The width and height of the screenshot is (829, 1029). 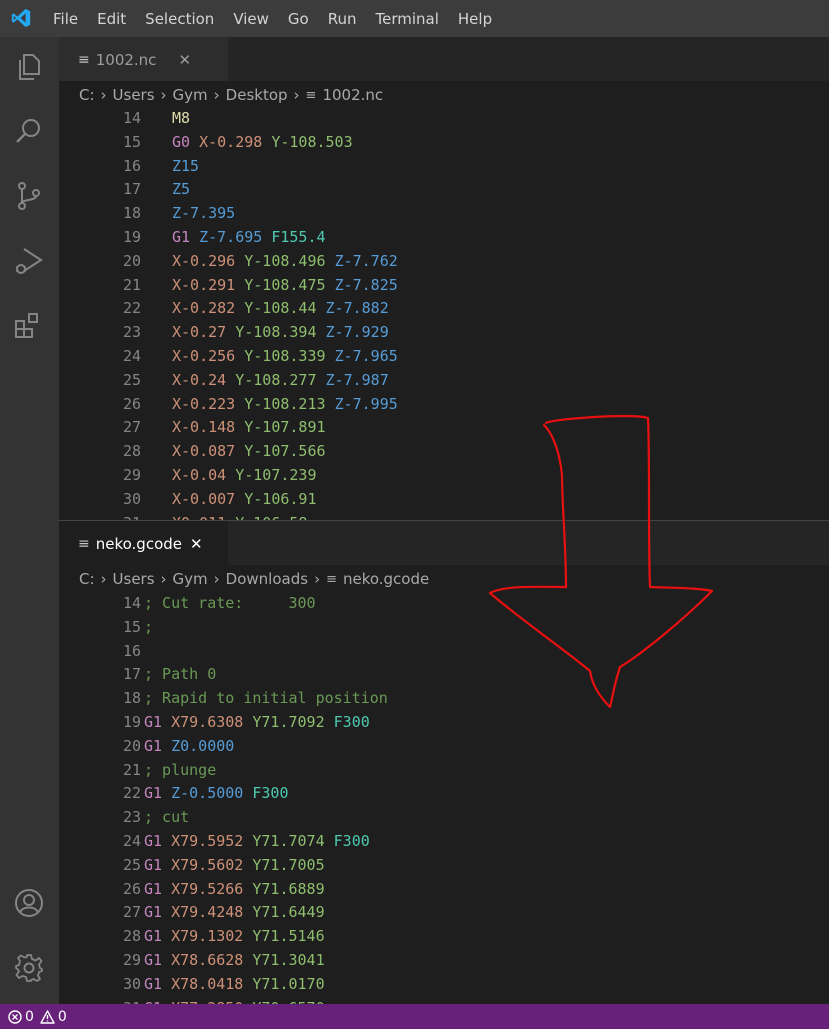 I want to click on menu-terminal: Terminal, so click(x=407, y=19).